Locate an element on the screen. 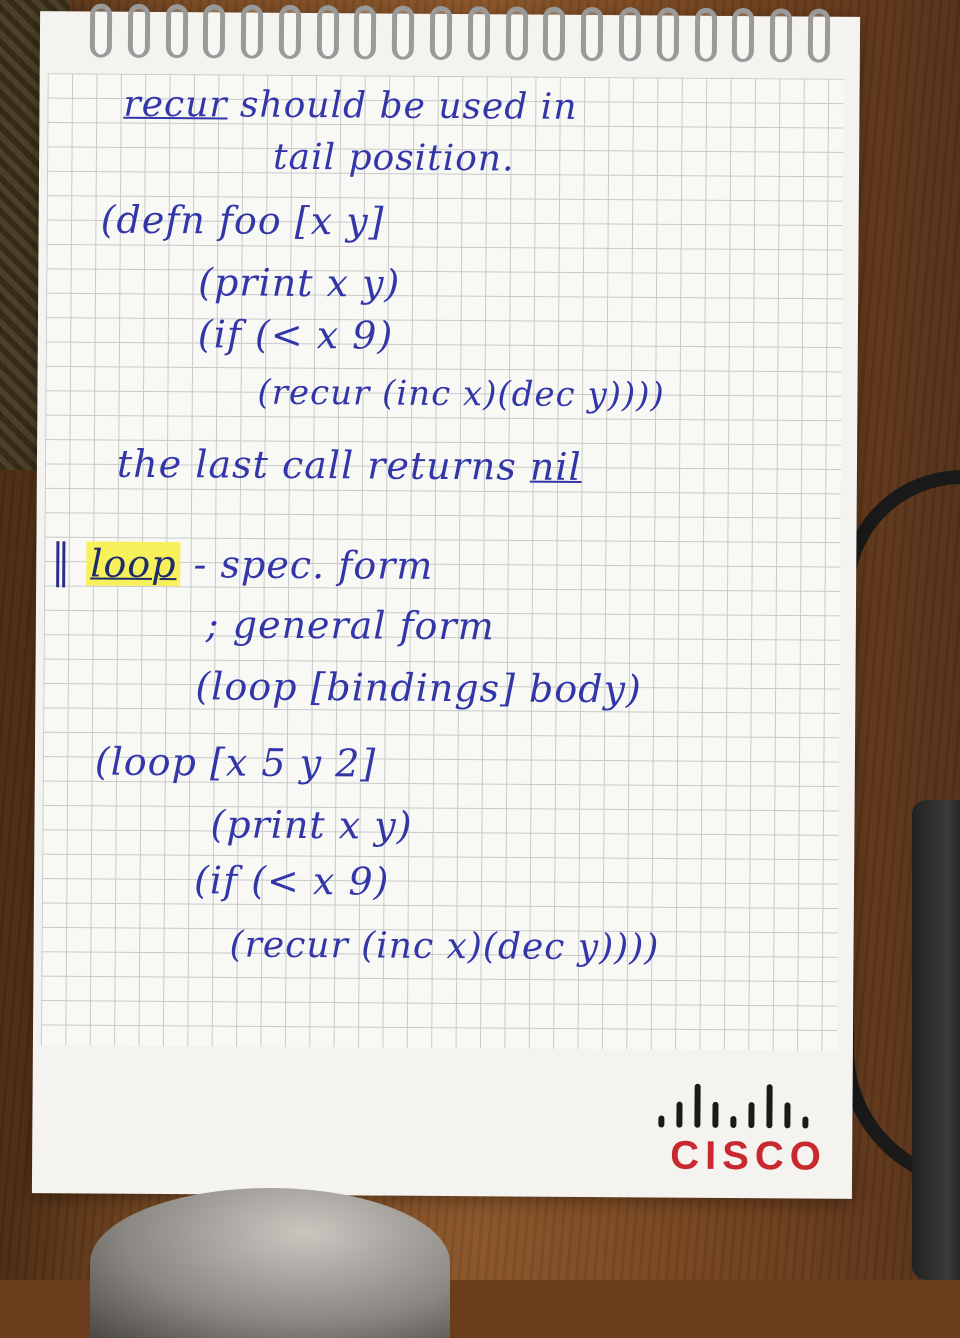  note-line: tail position. is located at coordinates (393, 158).